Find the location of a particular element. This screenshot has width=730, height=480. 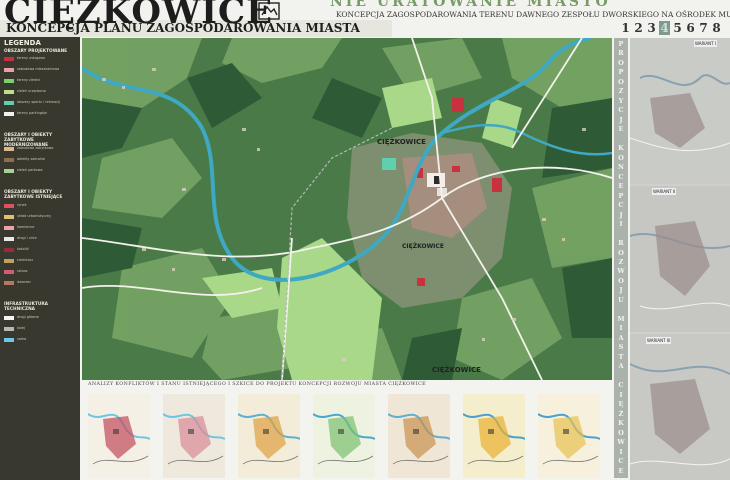

legend-label: rzeka is located at coordinates (22, 339).